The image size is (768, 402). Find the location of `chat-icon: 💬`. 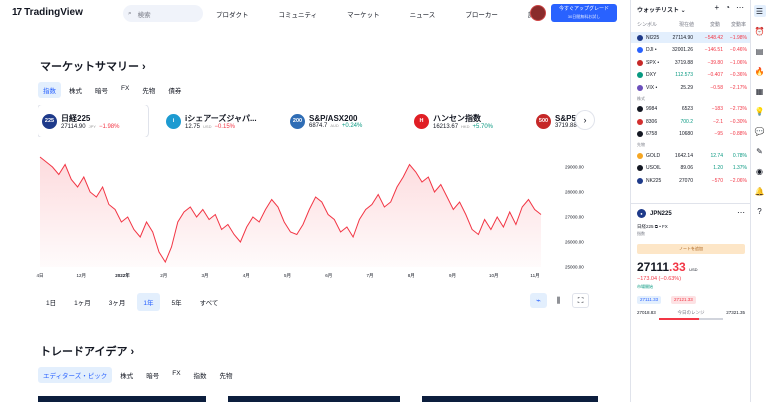

chat-icon: 💬 is located at coordinates (760, 131).